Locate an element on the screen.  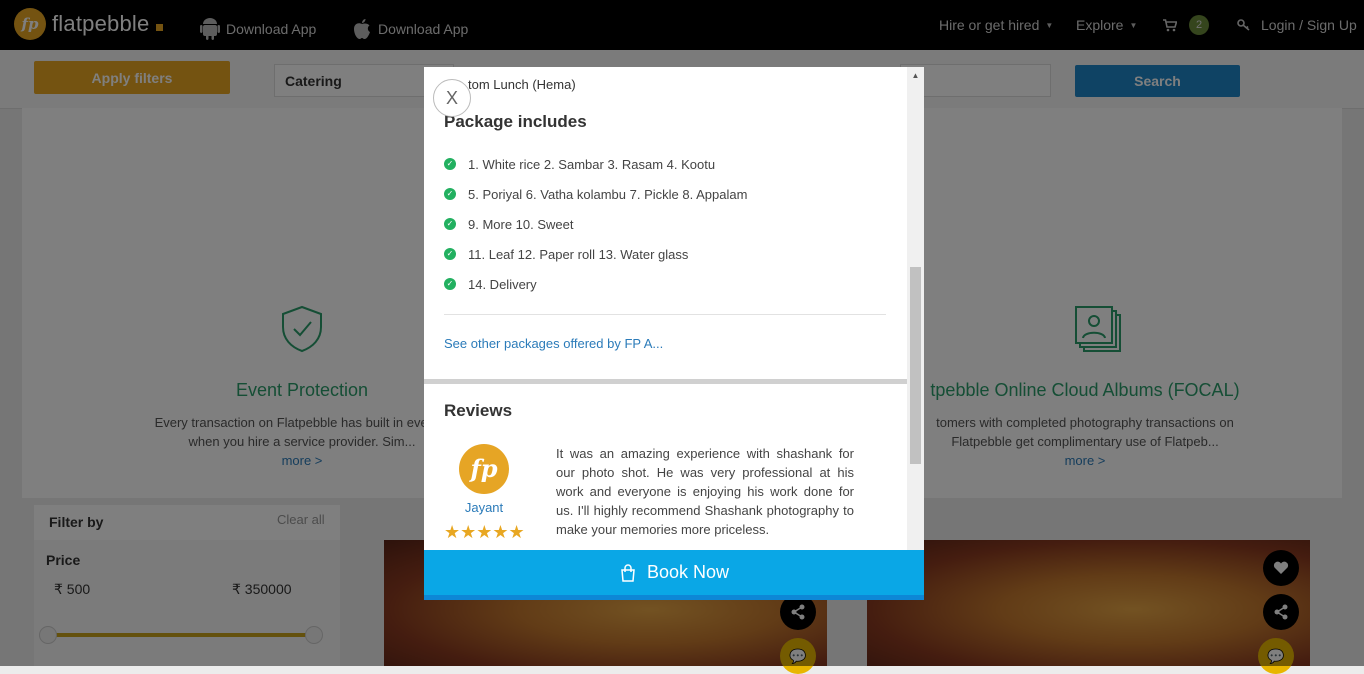
scroll-up-arrow-icon: ▲ is located at coordinates (915, 75).